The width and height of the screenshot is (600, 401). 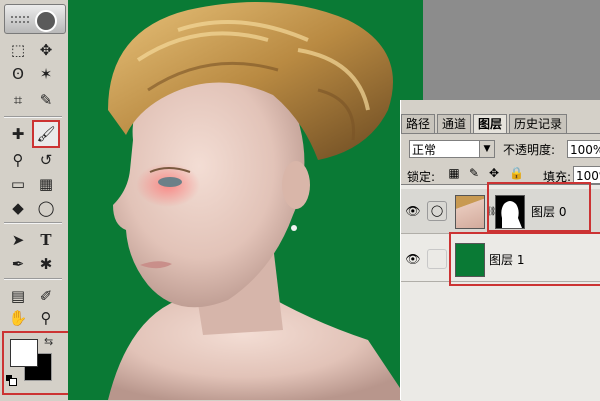 I want to click on magic-wand-tool-icon: ✶, so click(x=46, y=74).